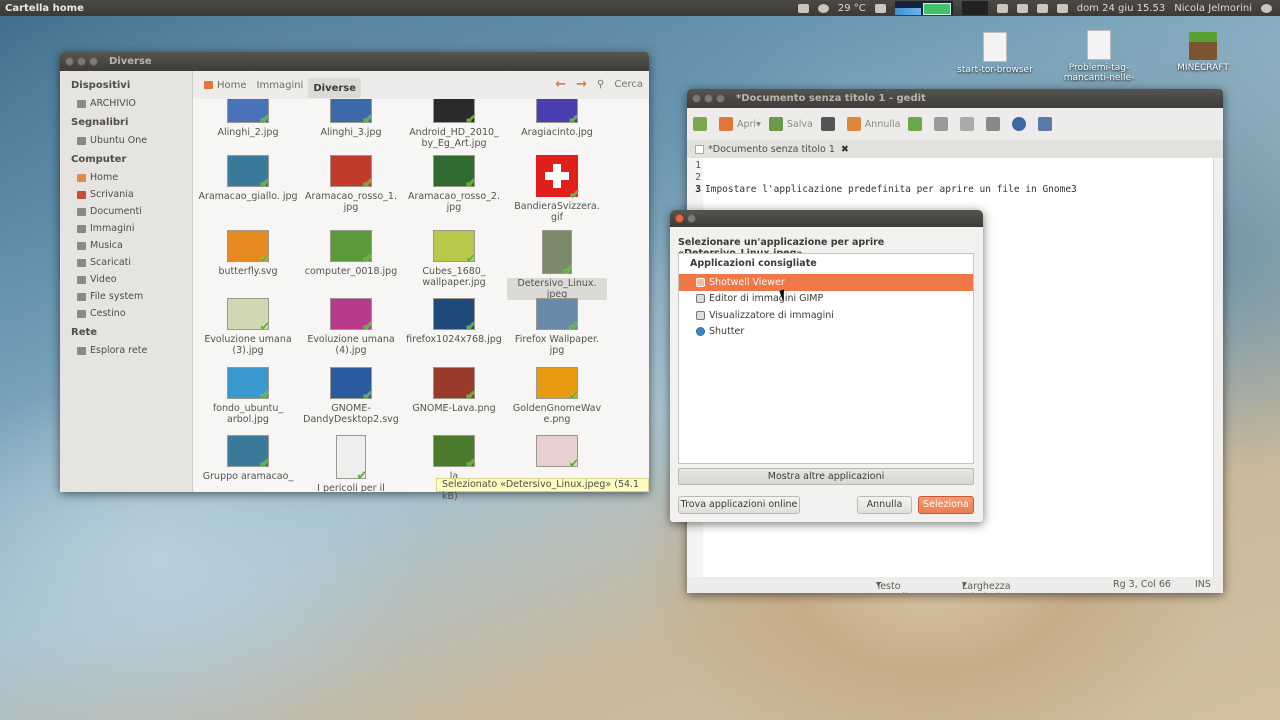 This screenshot has height=720, width=1280. I want to click on save-button: Salva, so click(790, 124).